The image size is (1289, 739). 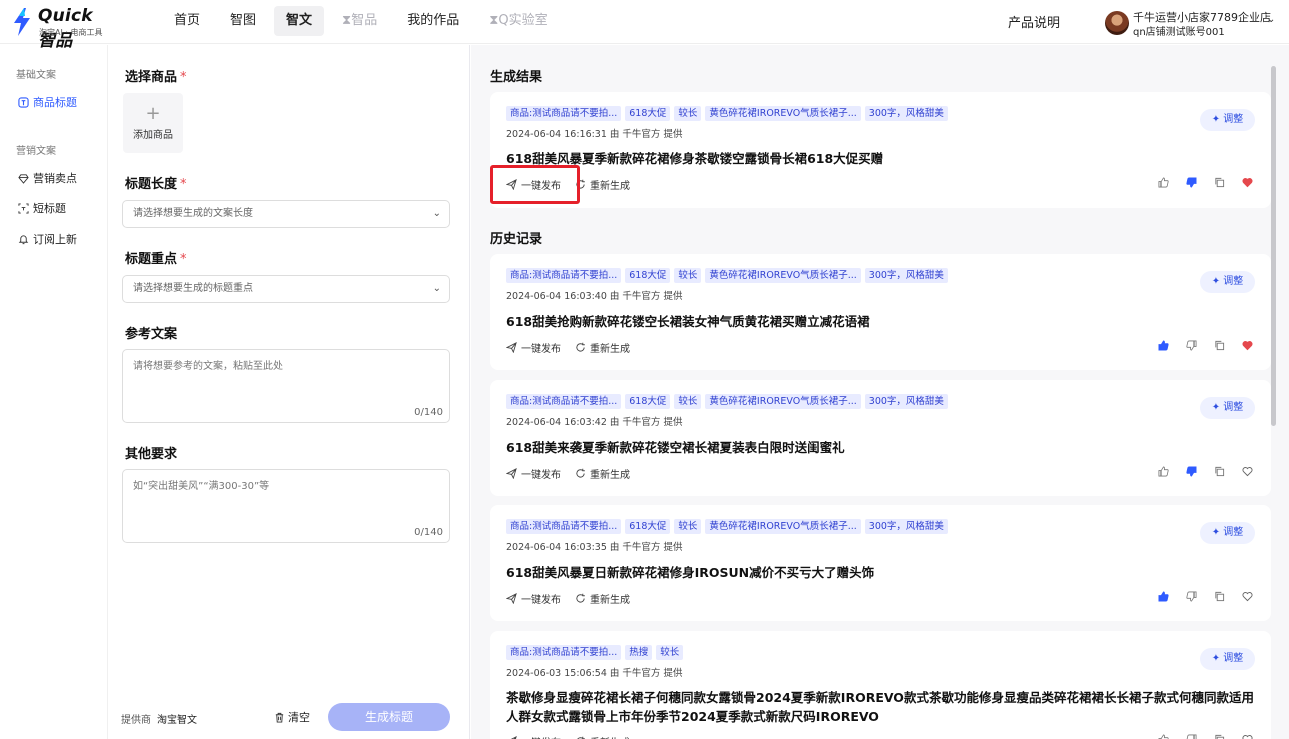 I want to click on plus-icon: +, so click(x=153, y=113).